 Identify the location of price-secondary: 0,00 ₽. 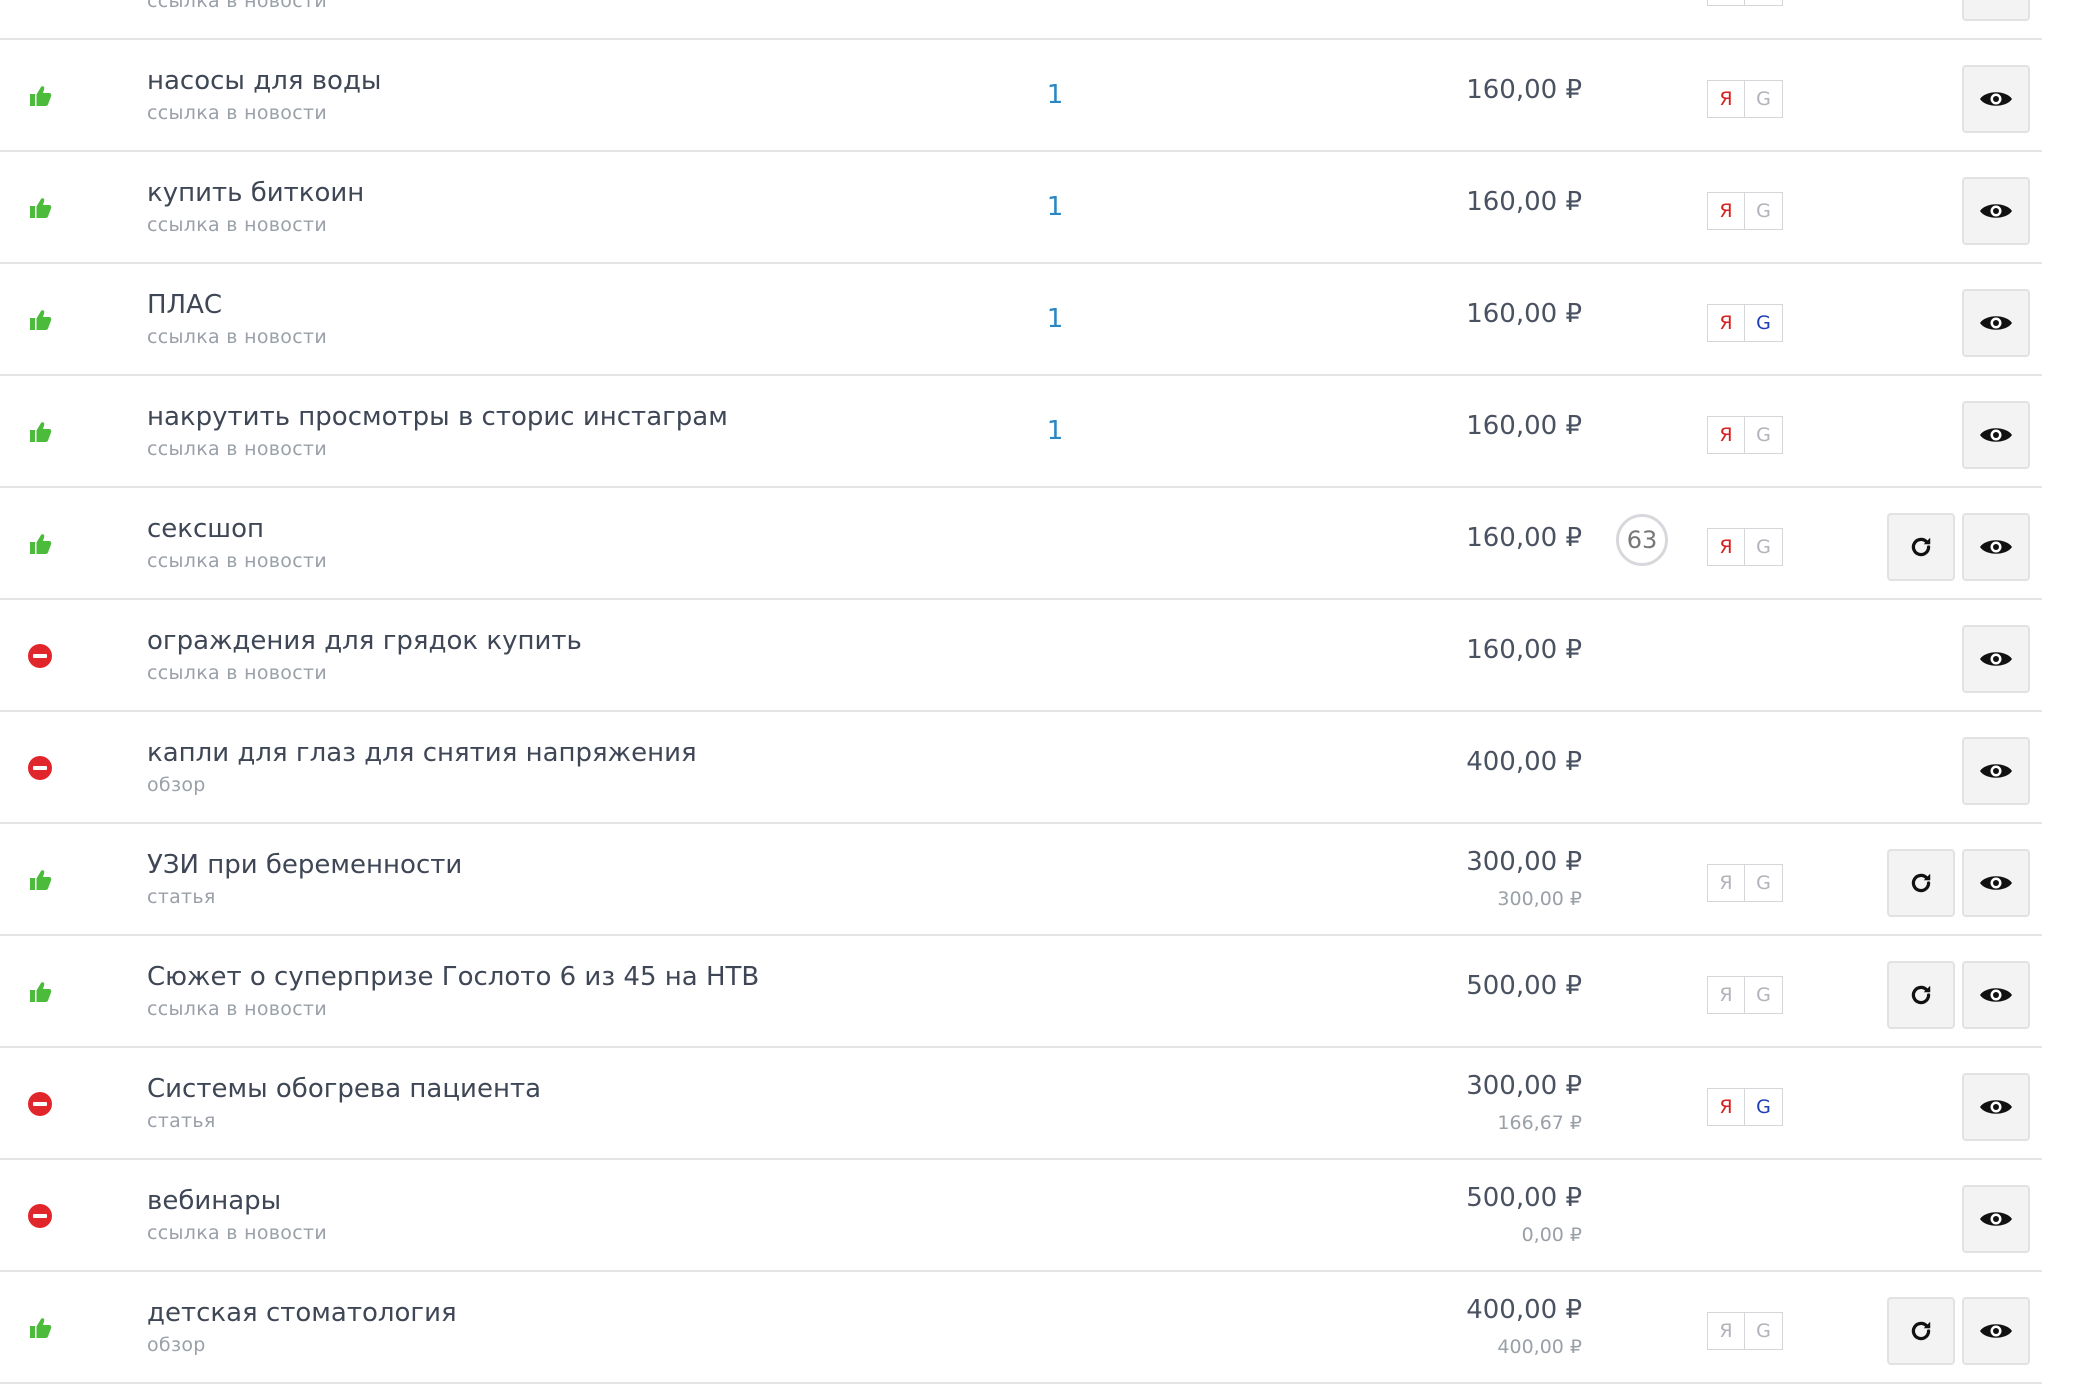
(1551, 1235).